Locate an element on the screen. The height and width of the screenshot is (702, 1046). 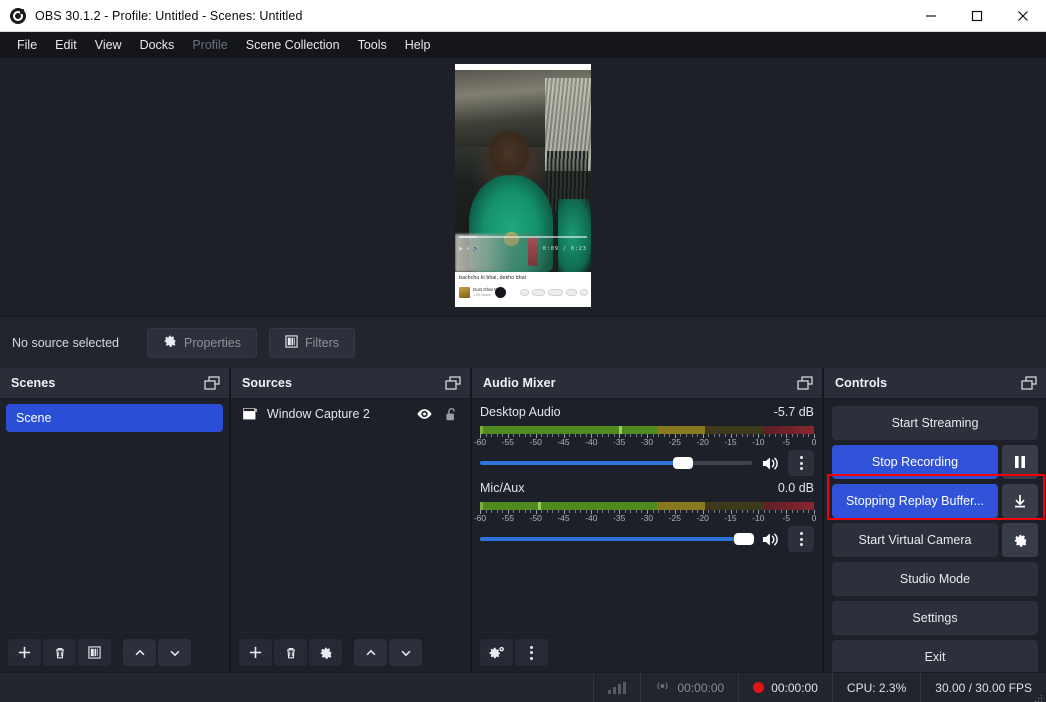
eye-icon is located at coordinates (424, 414).